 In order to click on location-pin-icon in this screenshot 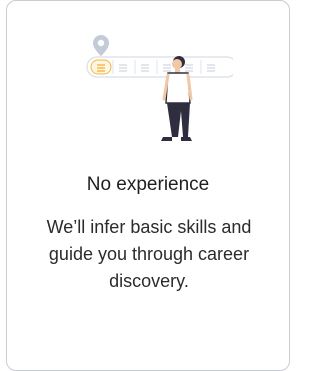, I will do `click(101, 45)`.